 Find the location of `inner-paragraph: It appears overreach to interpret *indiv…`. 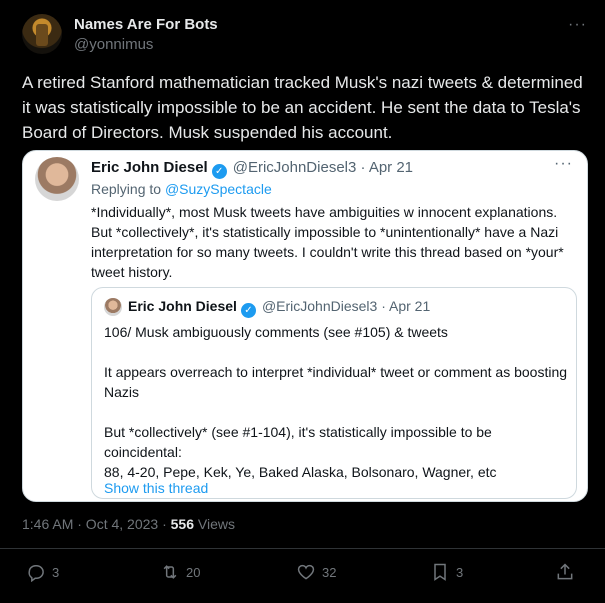

inner-paragraph: It appears overreach to interpret *indiv… is located at coordinates (336, 382).